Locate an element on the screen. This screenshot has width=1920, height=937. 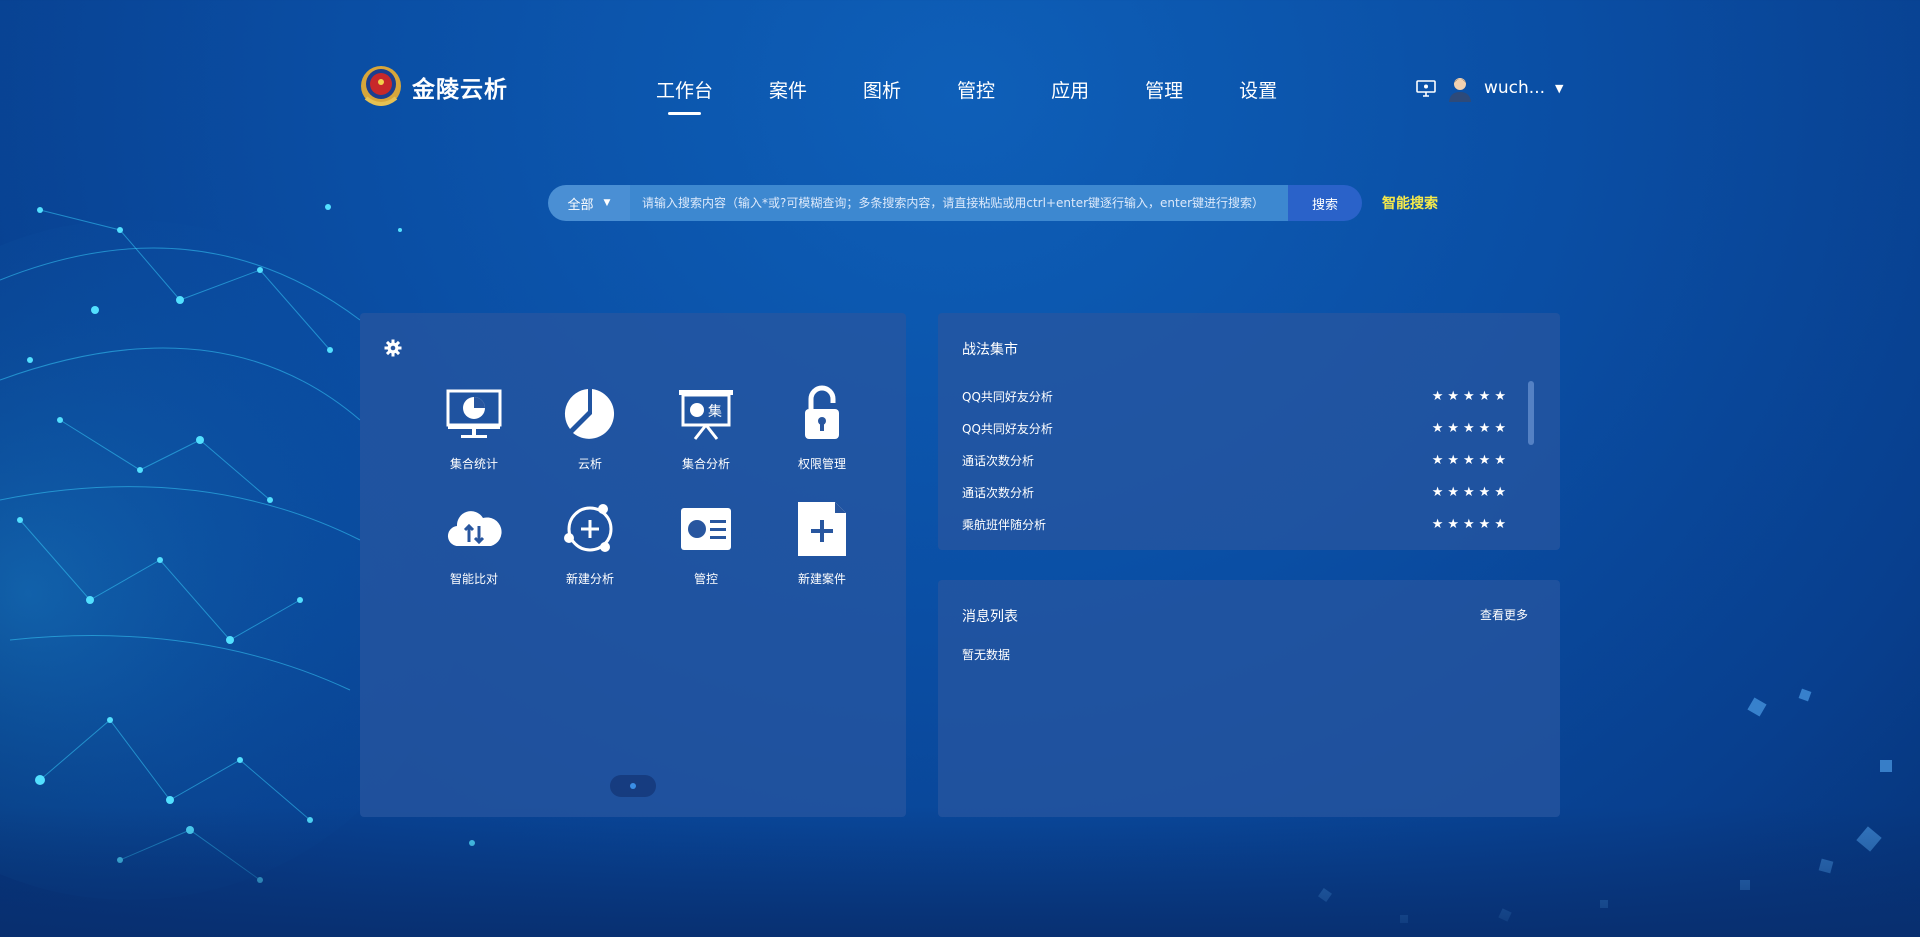
panel-title: 战法集市 is located at coordinates (990, 350).